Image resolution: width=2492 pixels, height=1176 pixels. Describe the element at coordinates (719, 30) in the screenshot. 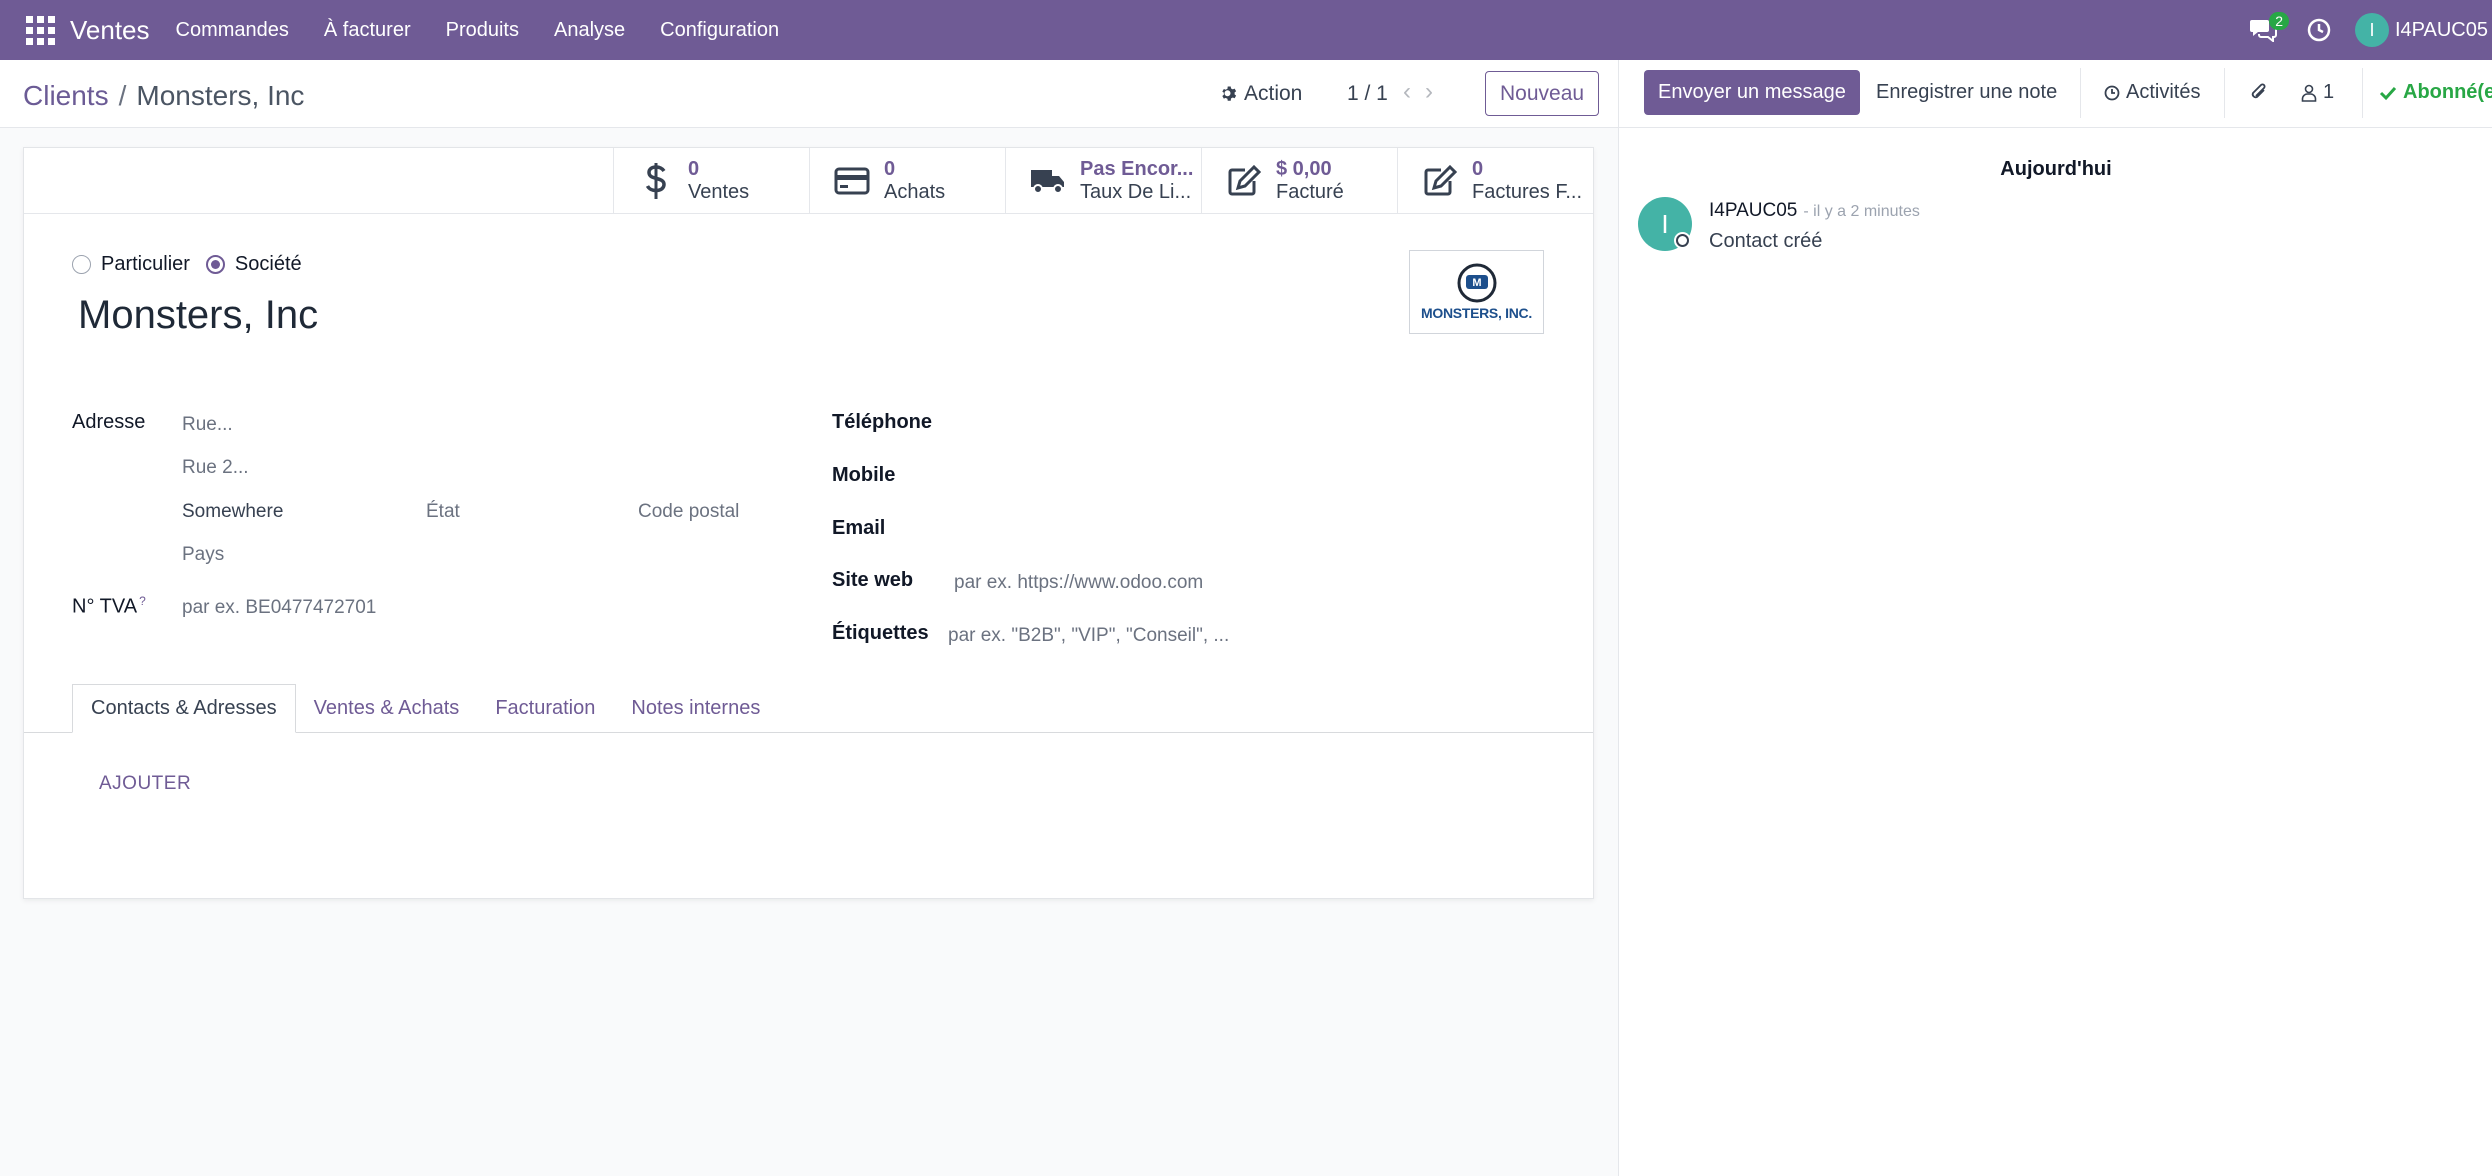

I see `menu-configuration: Configuration` at that location.